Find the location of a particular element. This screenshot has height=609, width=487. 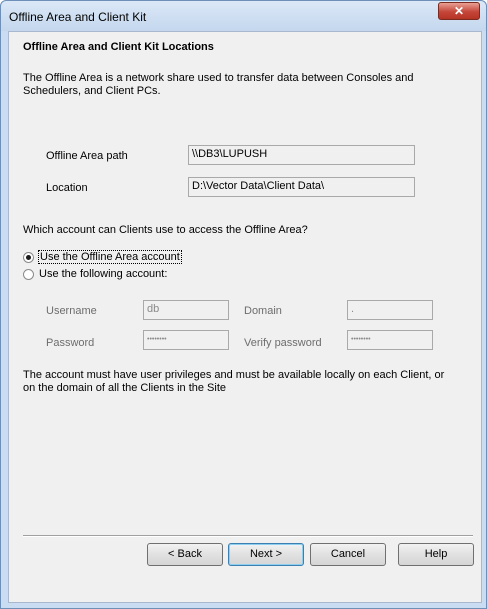

radio-button-checked is located at coordinates (28, 257).